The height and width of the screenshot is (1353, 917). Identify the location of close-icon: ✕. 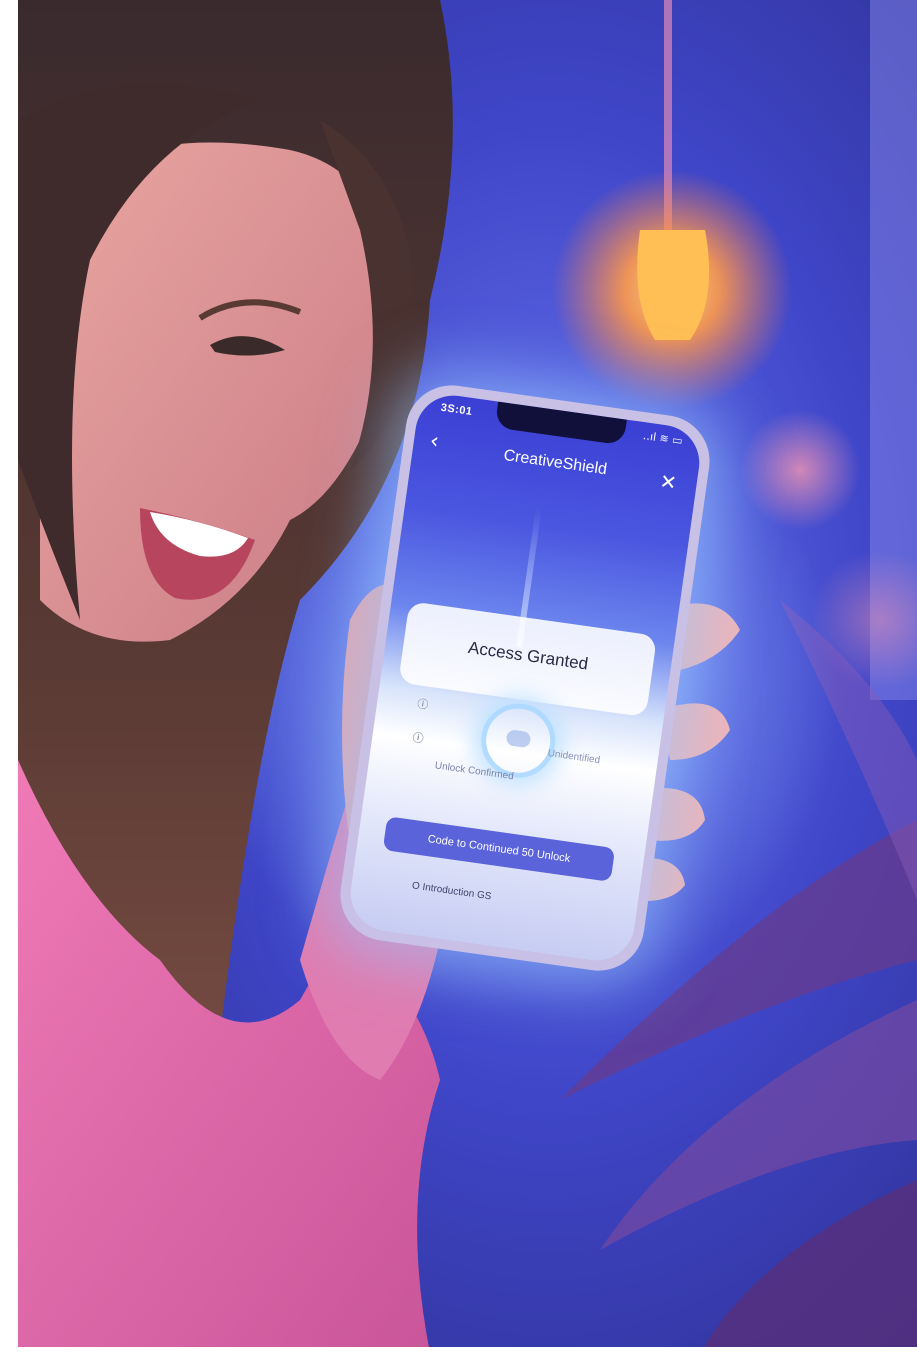
(668, 482).